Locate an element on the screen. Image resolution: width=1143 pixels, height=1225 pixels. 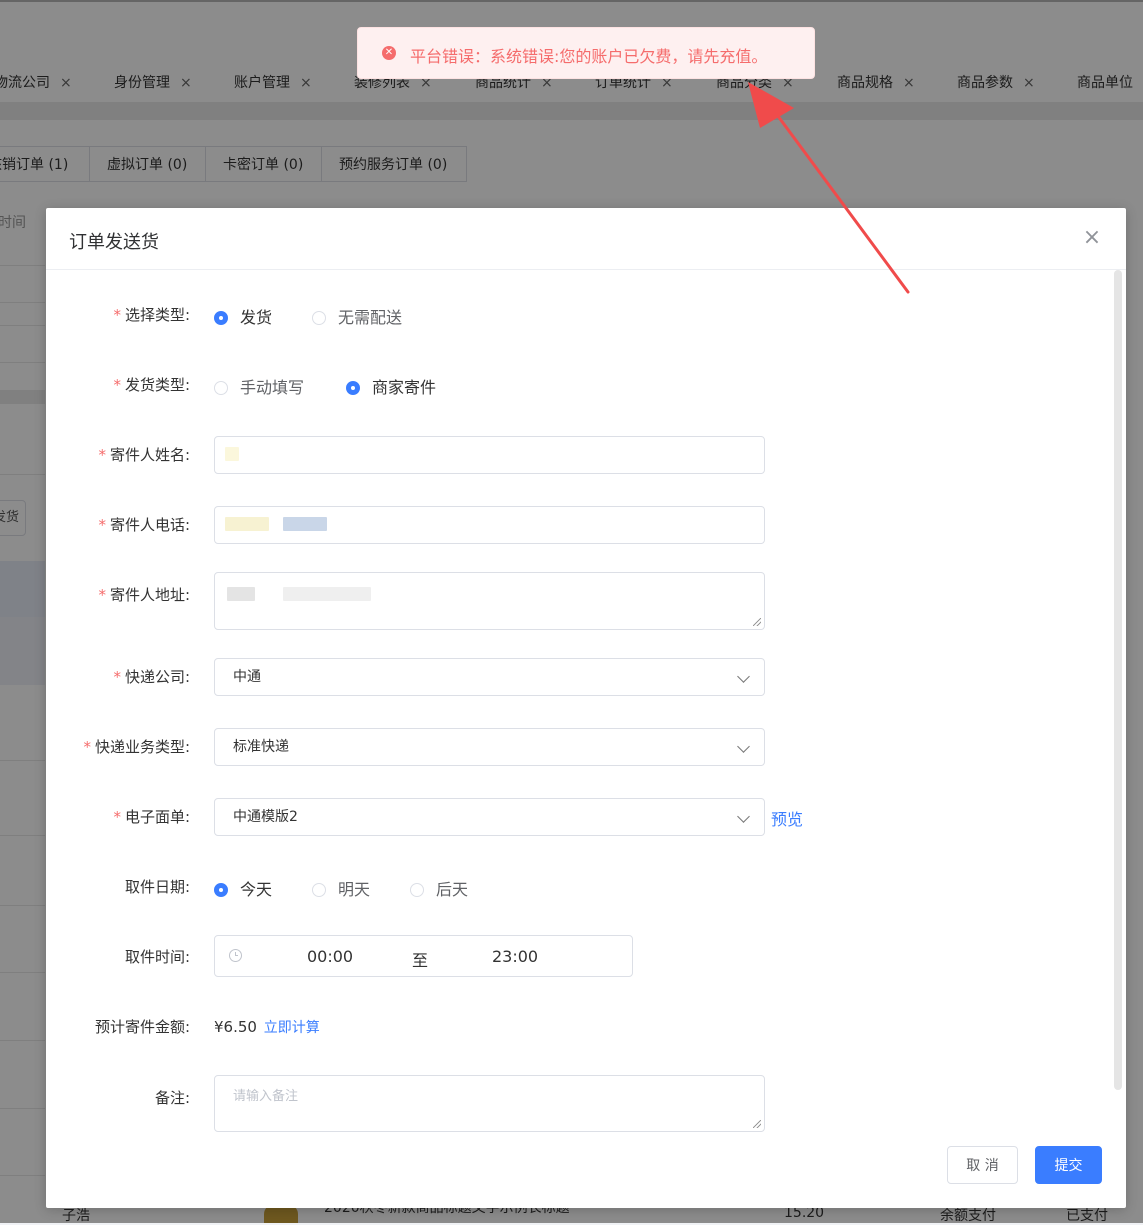
label-text: 发货类型: is located at coordinates (157, 385).